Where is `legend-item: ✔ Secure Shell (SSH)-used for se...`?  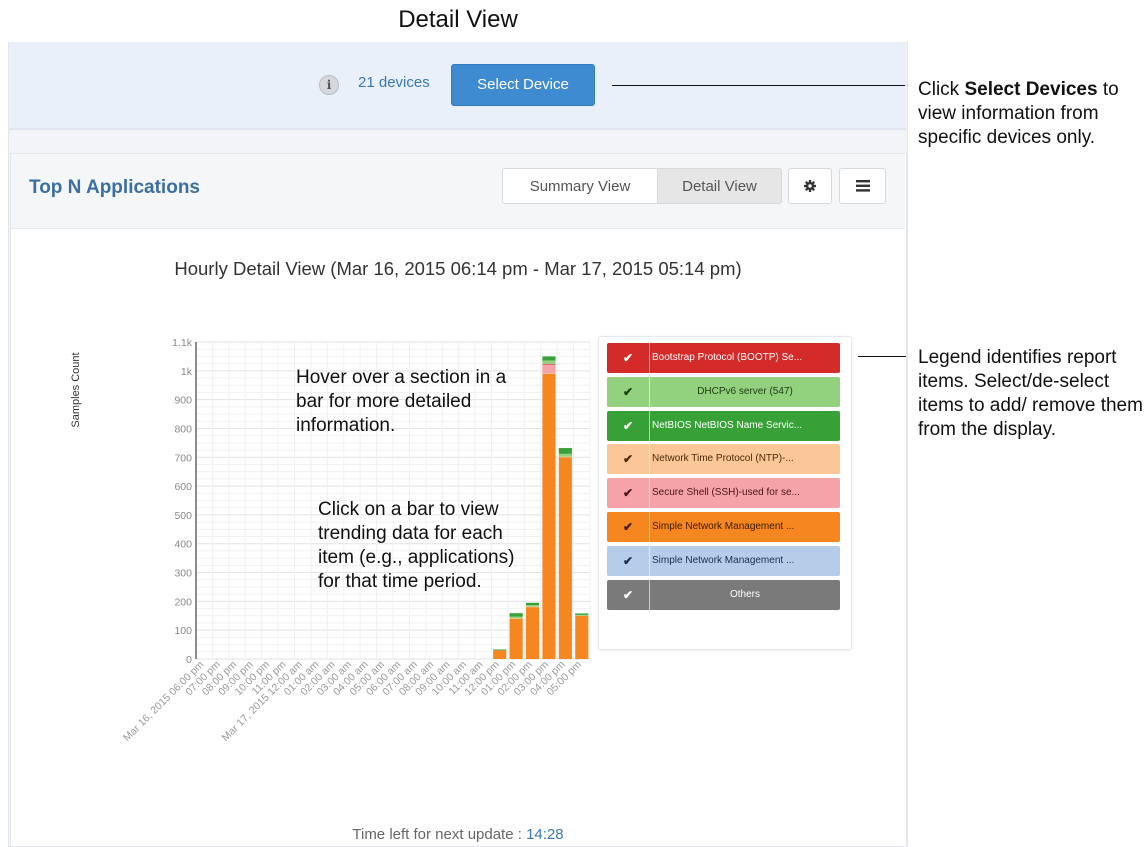 legend-item: ✔ Secure Shell (SSH)-used for se... is located at coordinates (723, 493).